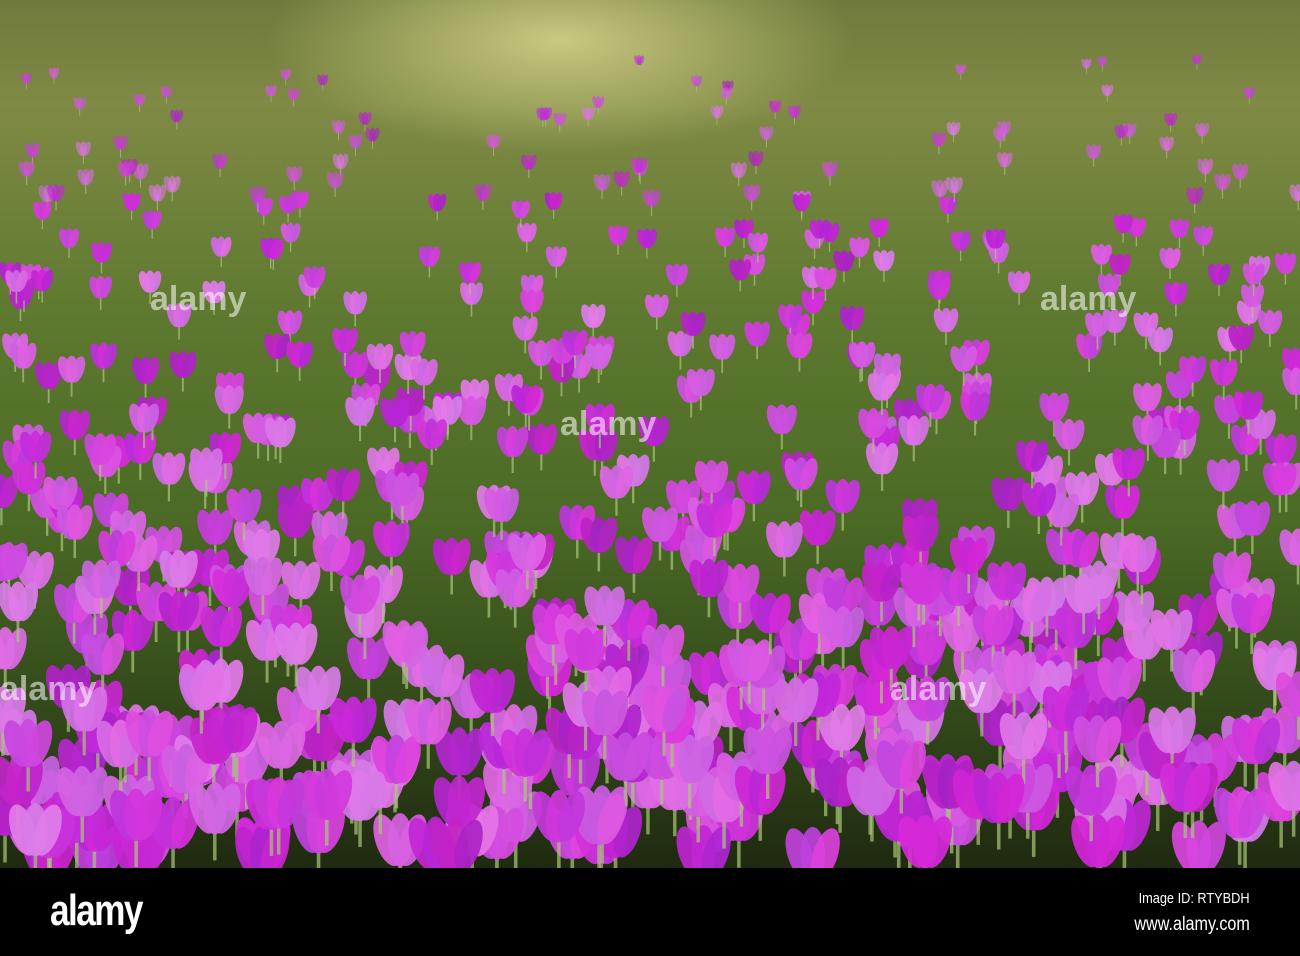 The image size is (1300, 956). What do you see at coordinates (1192, 925) in the screenshot?
I see `site-url: www.alamy.com` at bounding box center [1192, 925].